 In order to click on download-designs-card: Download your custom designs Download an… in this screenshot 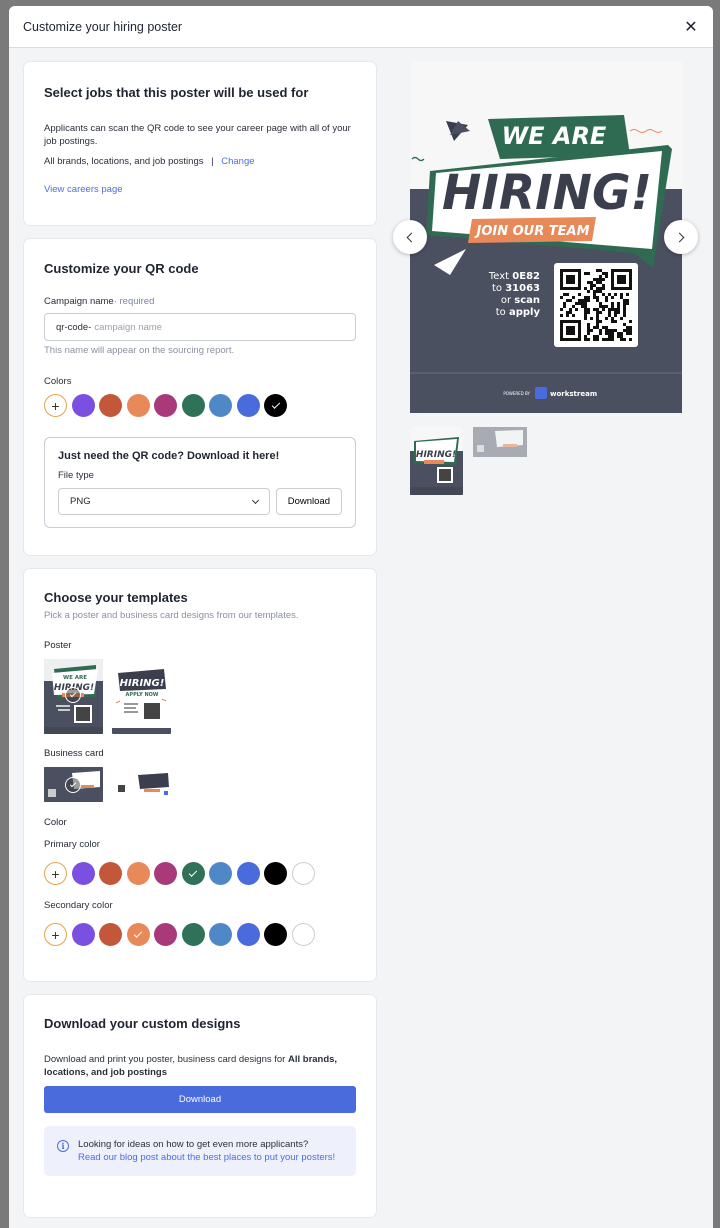, I will do `click(200, 1106)`.